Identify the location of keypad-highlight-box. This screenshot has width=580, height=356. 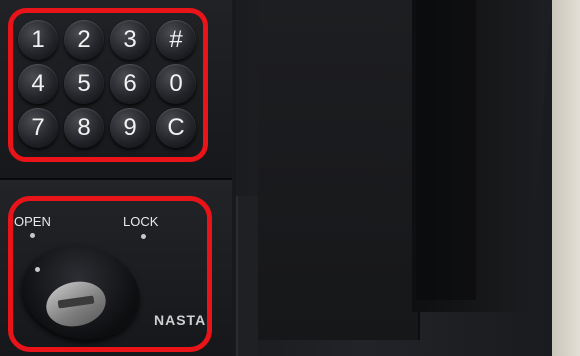
(108, 85).